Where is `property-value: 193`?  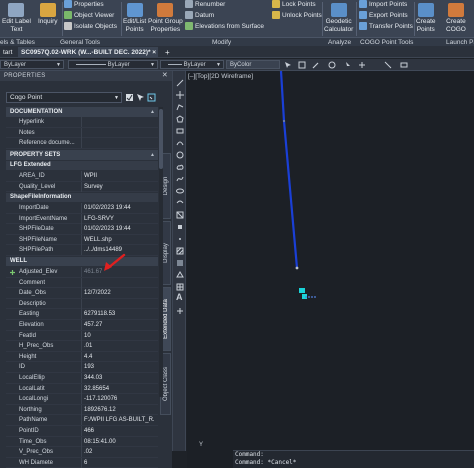
property-value: 193 is located at coordinates (118, 367).